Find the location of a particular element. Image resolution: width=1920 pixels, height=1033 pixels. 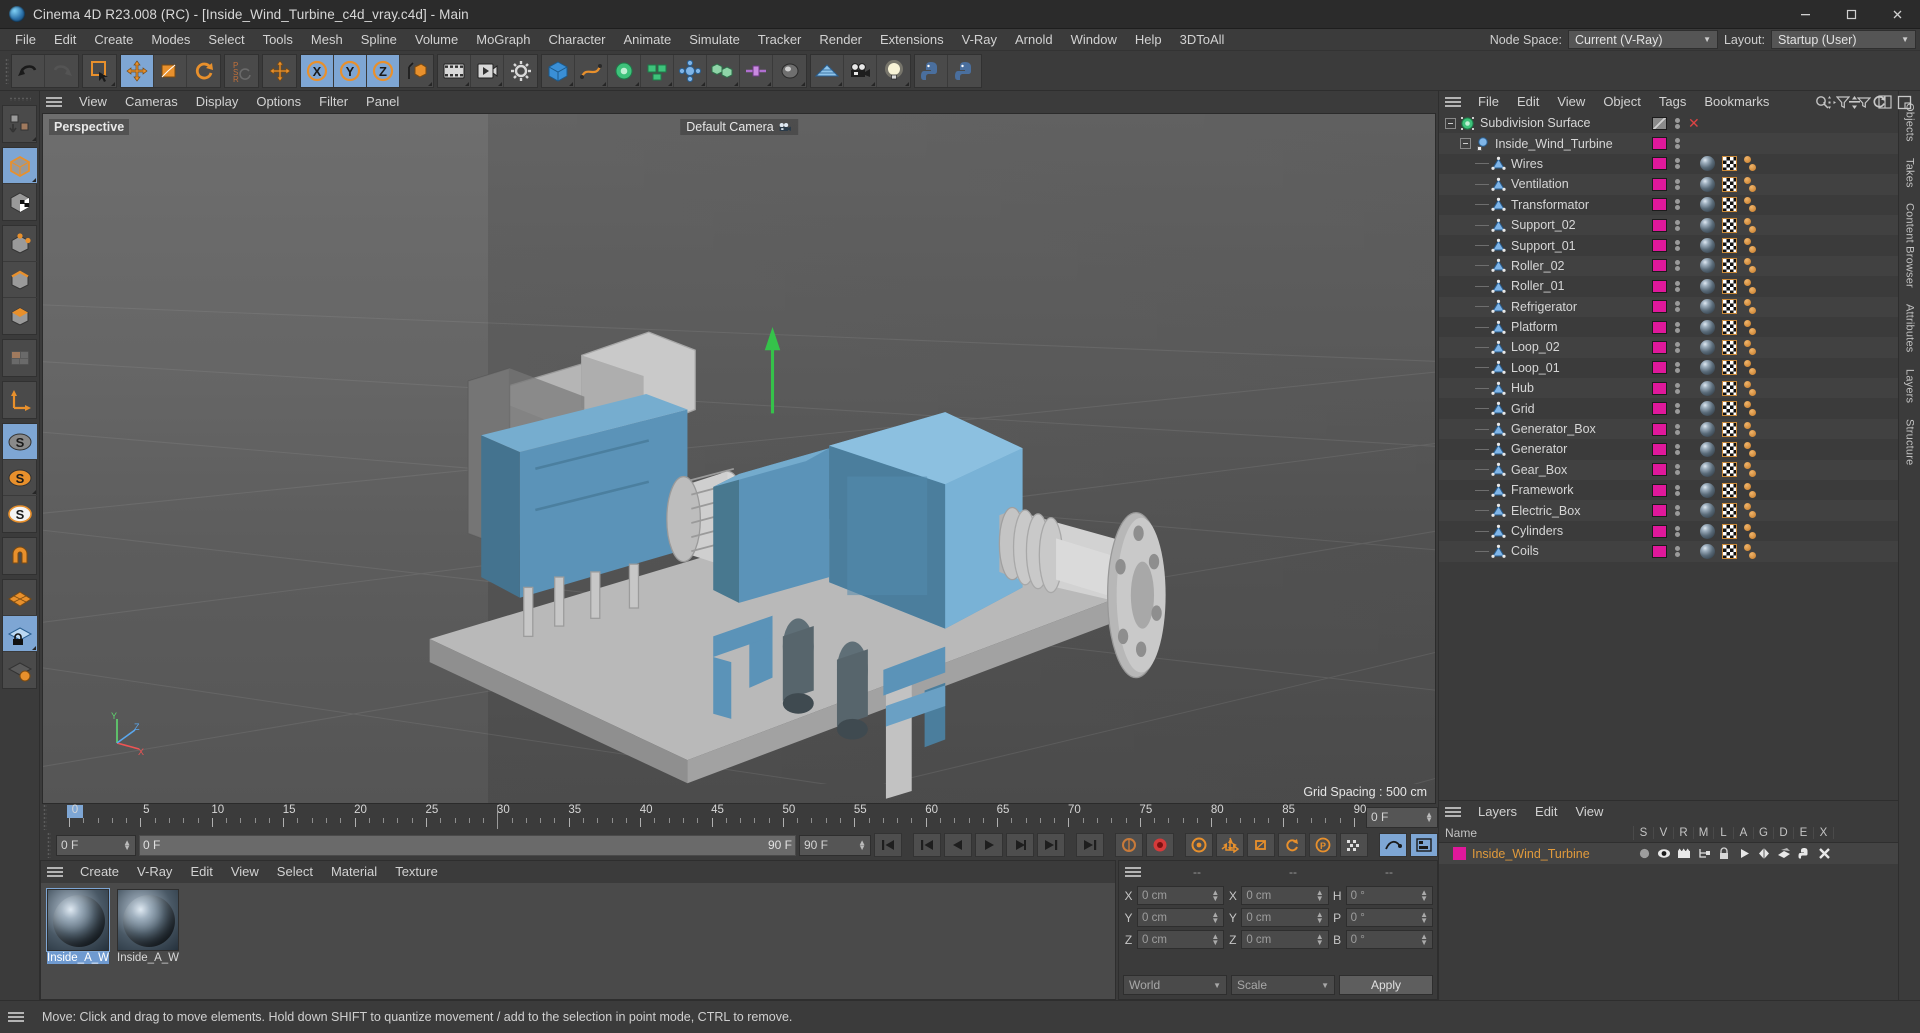

key-position-button is located at coordinates (1230, 845).